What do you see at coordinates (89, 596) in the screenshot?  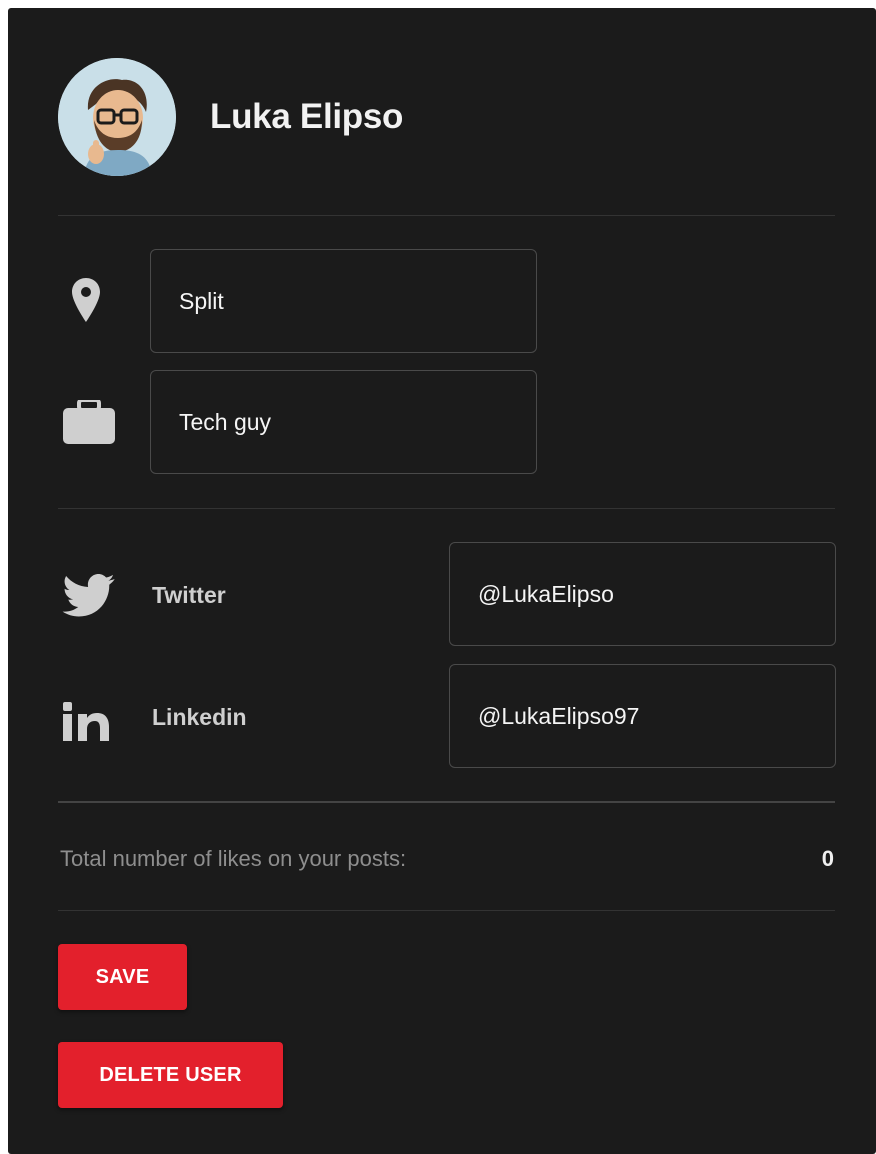 I see `twitter-icon` at bounding box center [89, 596].